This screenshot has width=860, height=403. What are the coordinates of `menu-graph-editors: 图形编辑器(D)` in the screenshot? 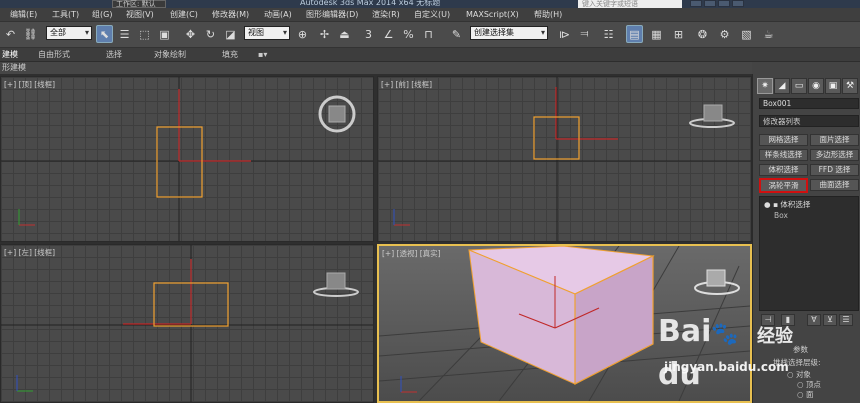 It's located at (332, 15).